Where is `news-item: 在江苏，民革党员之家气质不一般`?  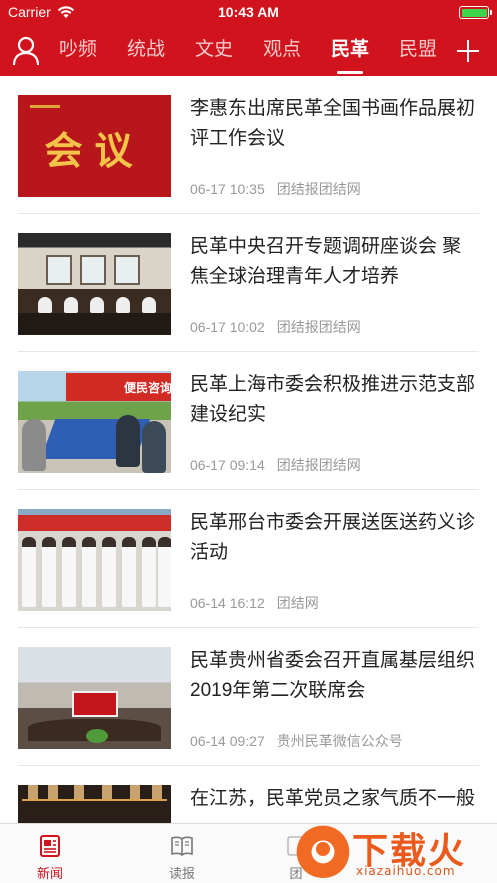 news-item: 在江苏，民革党员之家气质不一般 is located at coordinates (248, 794).